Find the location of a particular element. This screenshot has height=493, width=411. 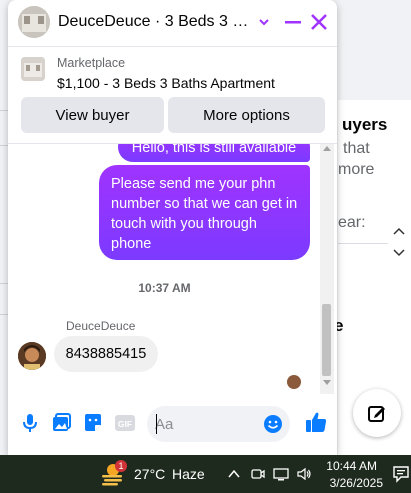

close-icon is located at coordinates (319, 22).